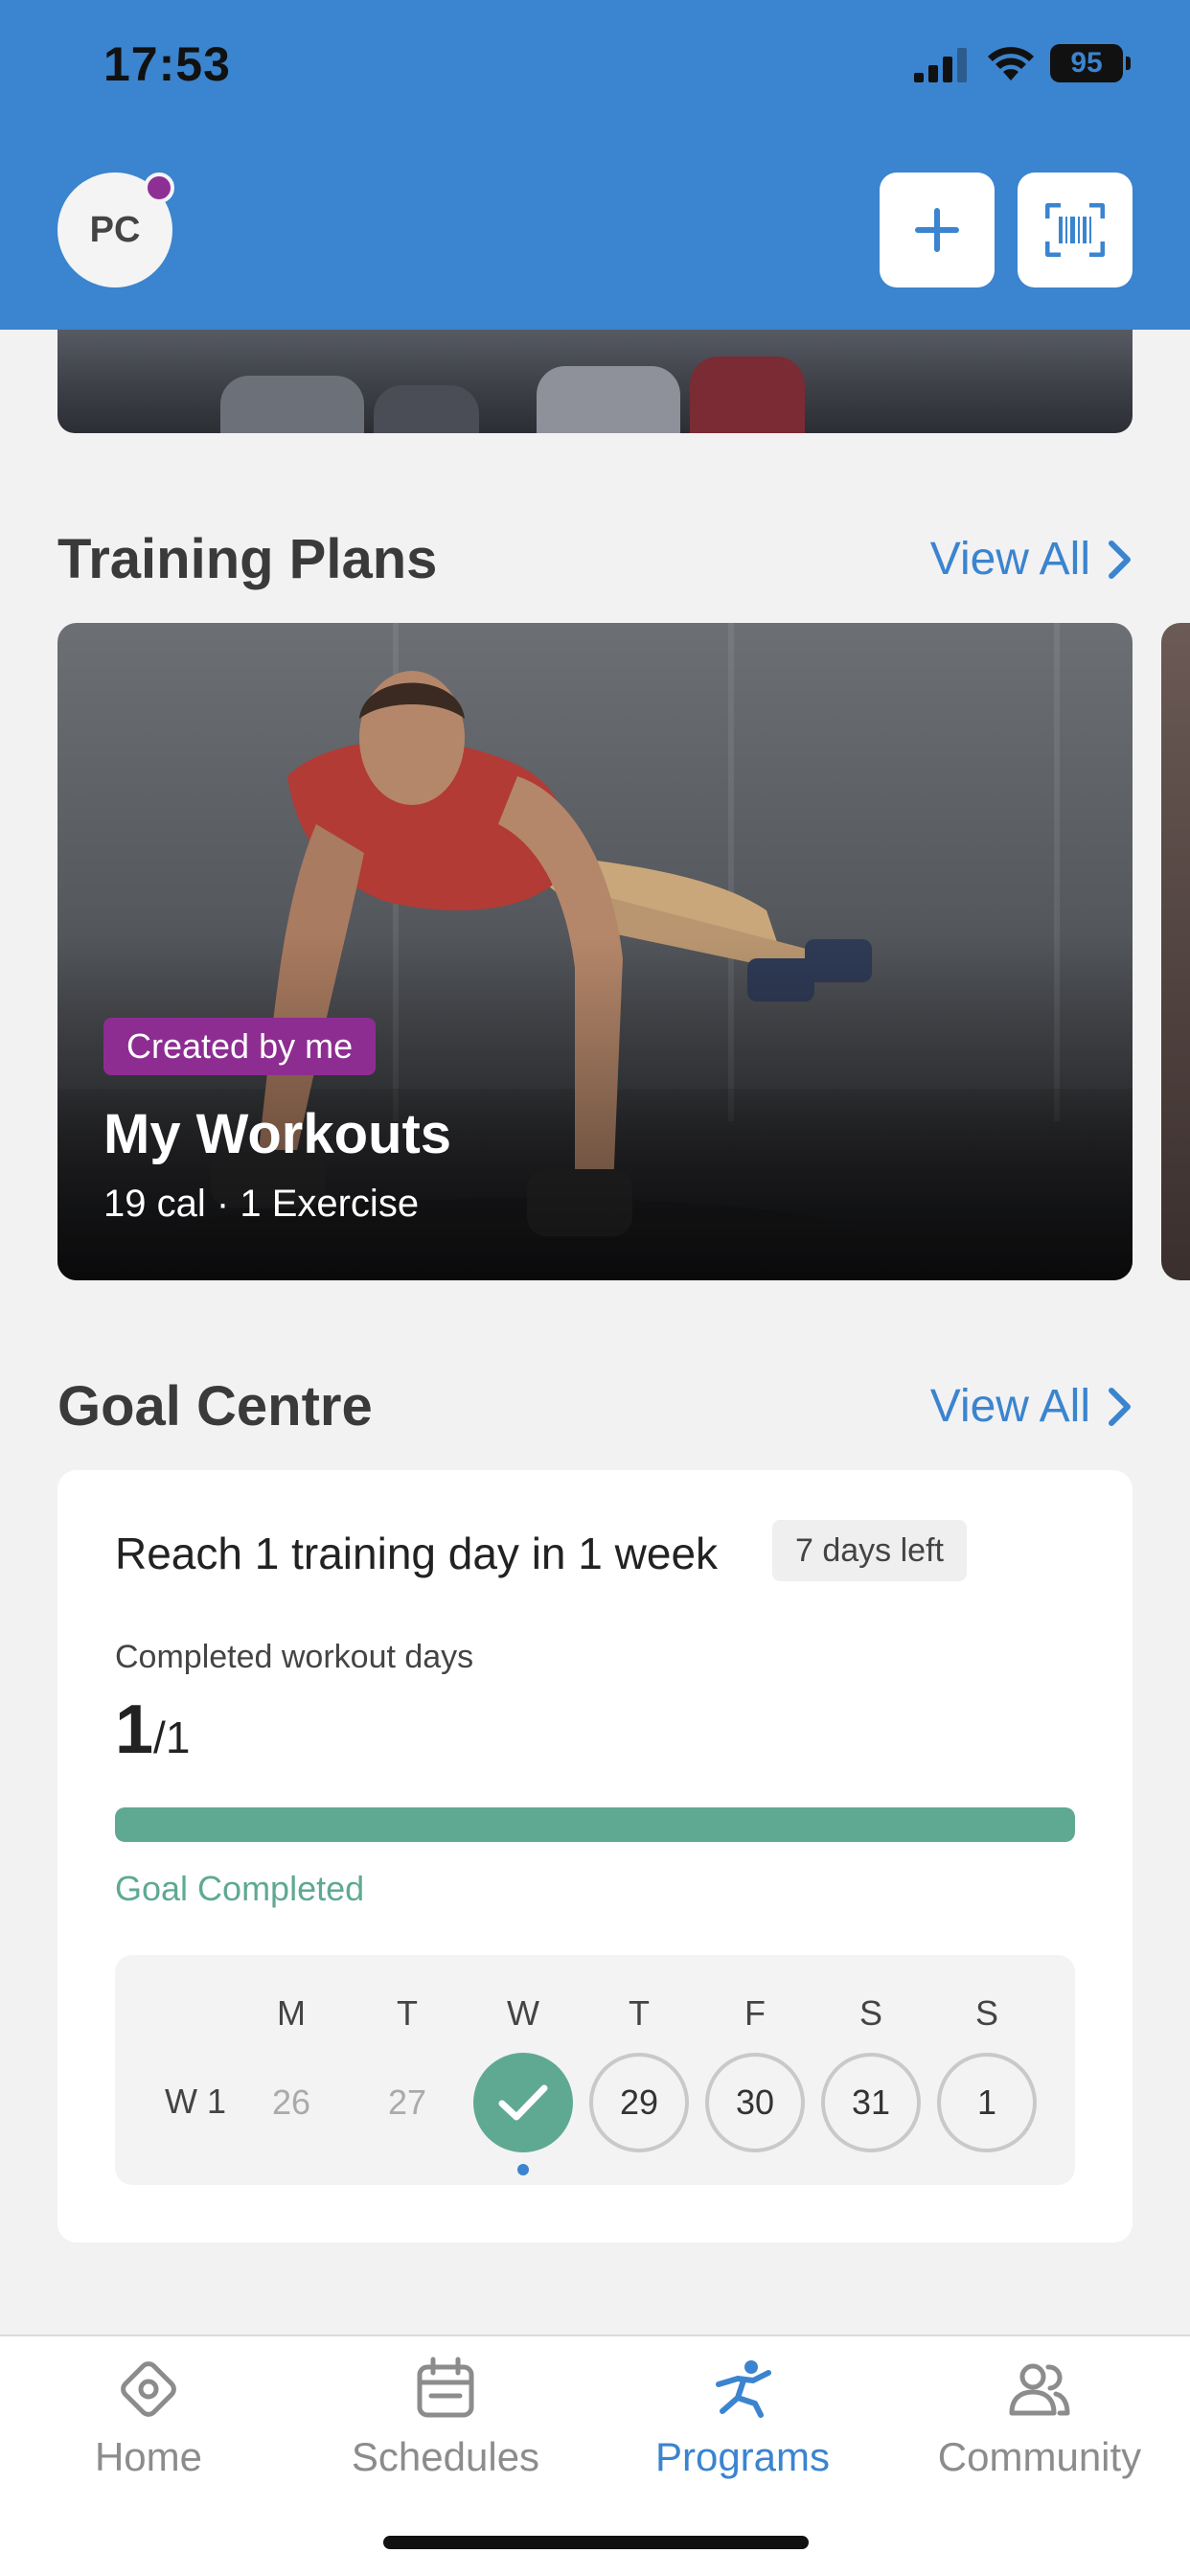 This screenshot has height=2576, width=1190. I want to click on goal-centre-title: Goal Centre, so click(215, 1406).